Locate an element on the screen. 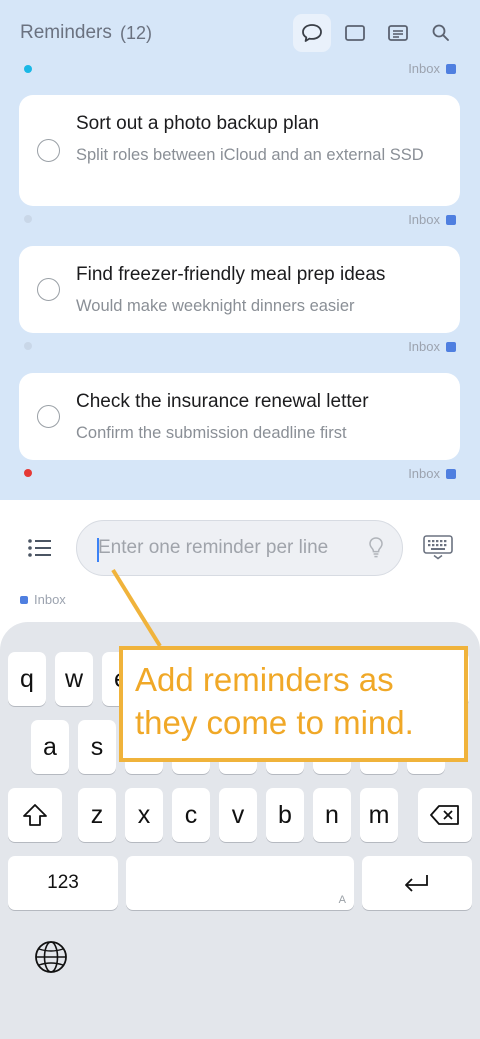  callout-text: Add reminders as they come to mind. is located at coordinates (274, 701).